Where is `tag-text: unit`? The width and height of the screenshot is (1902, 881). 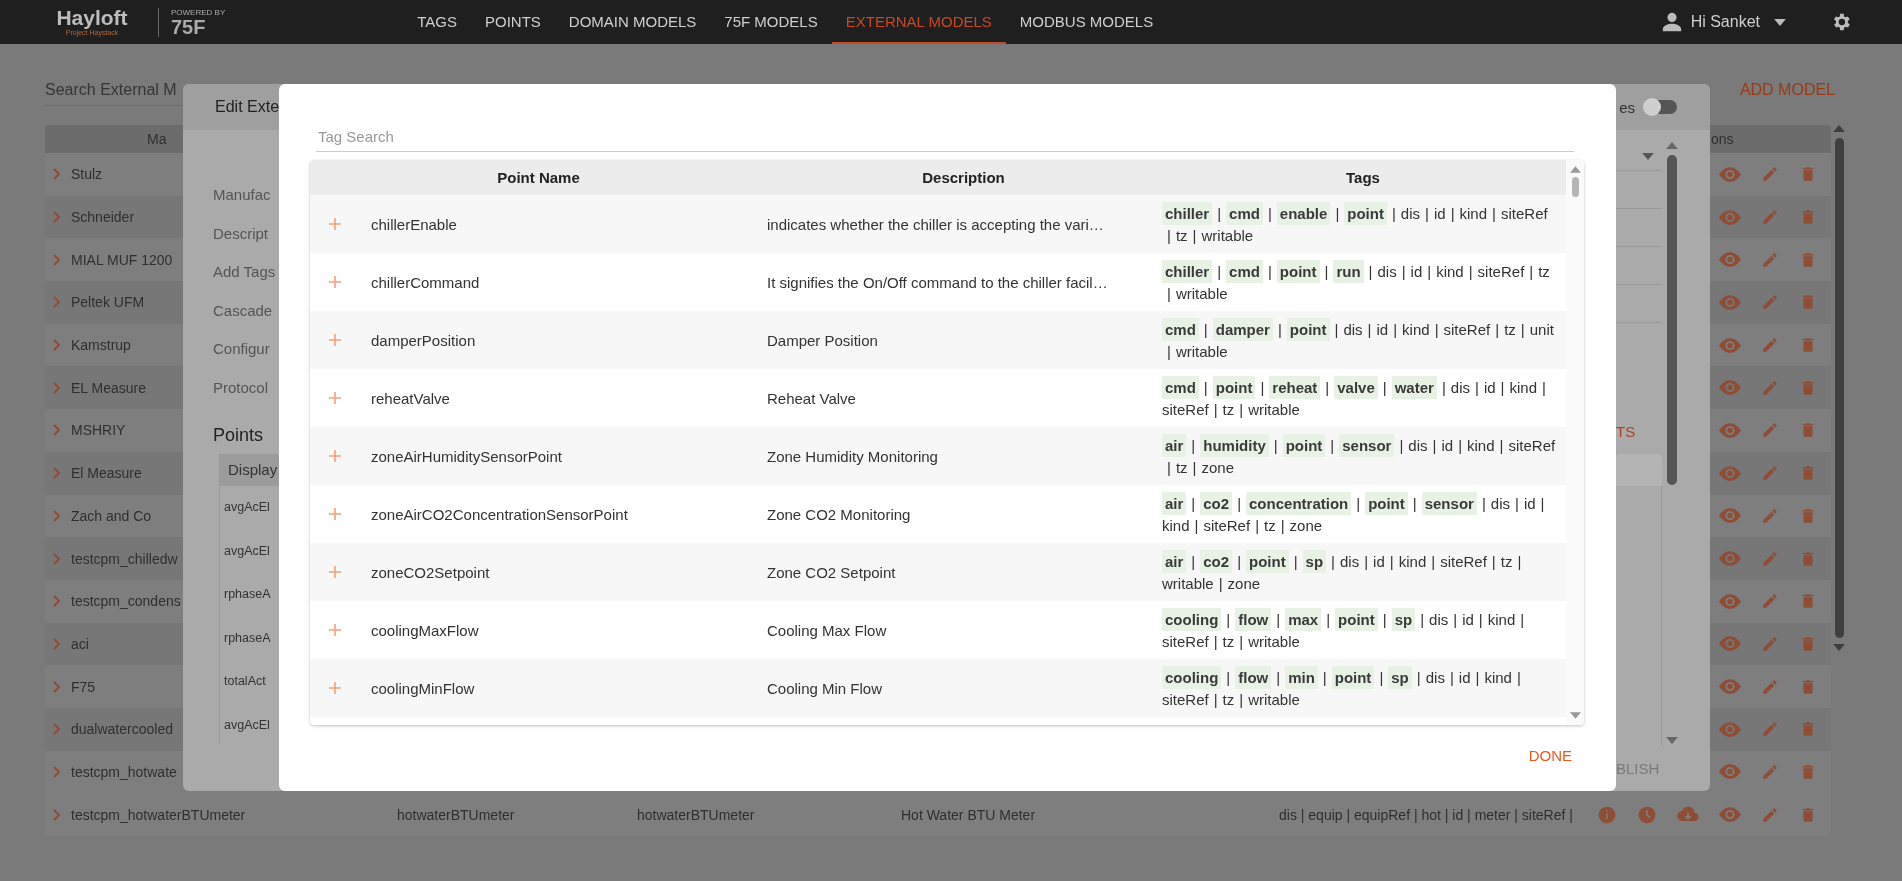
tag-text: unit is located at coordinates (1541, 330).